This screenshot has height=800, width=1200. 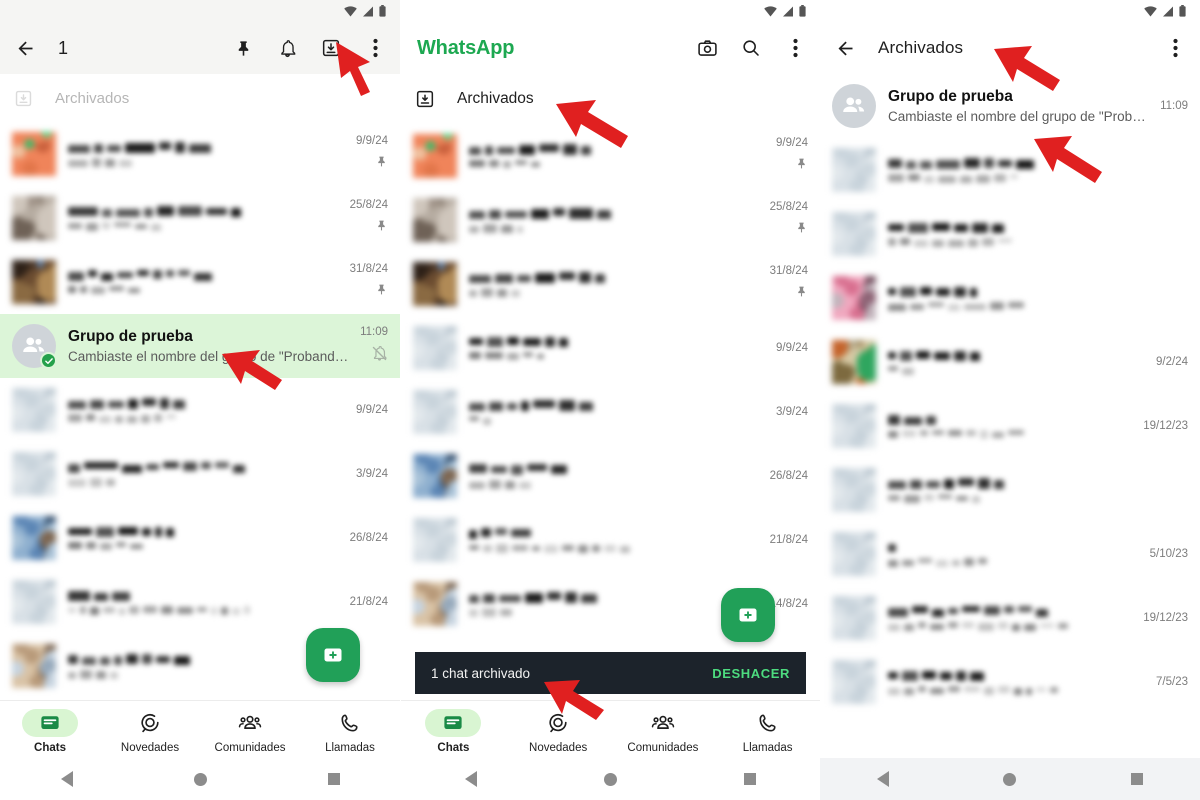 What do you see at coordinates (287, 48) in the screenshot?
I see `bell-icon` at bounding box center [287, 48].